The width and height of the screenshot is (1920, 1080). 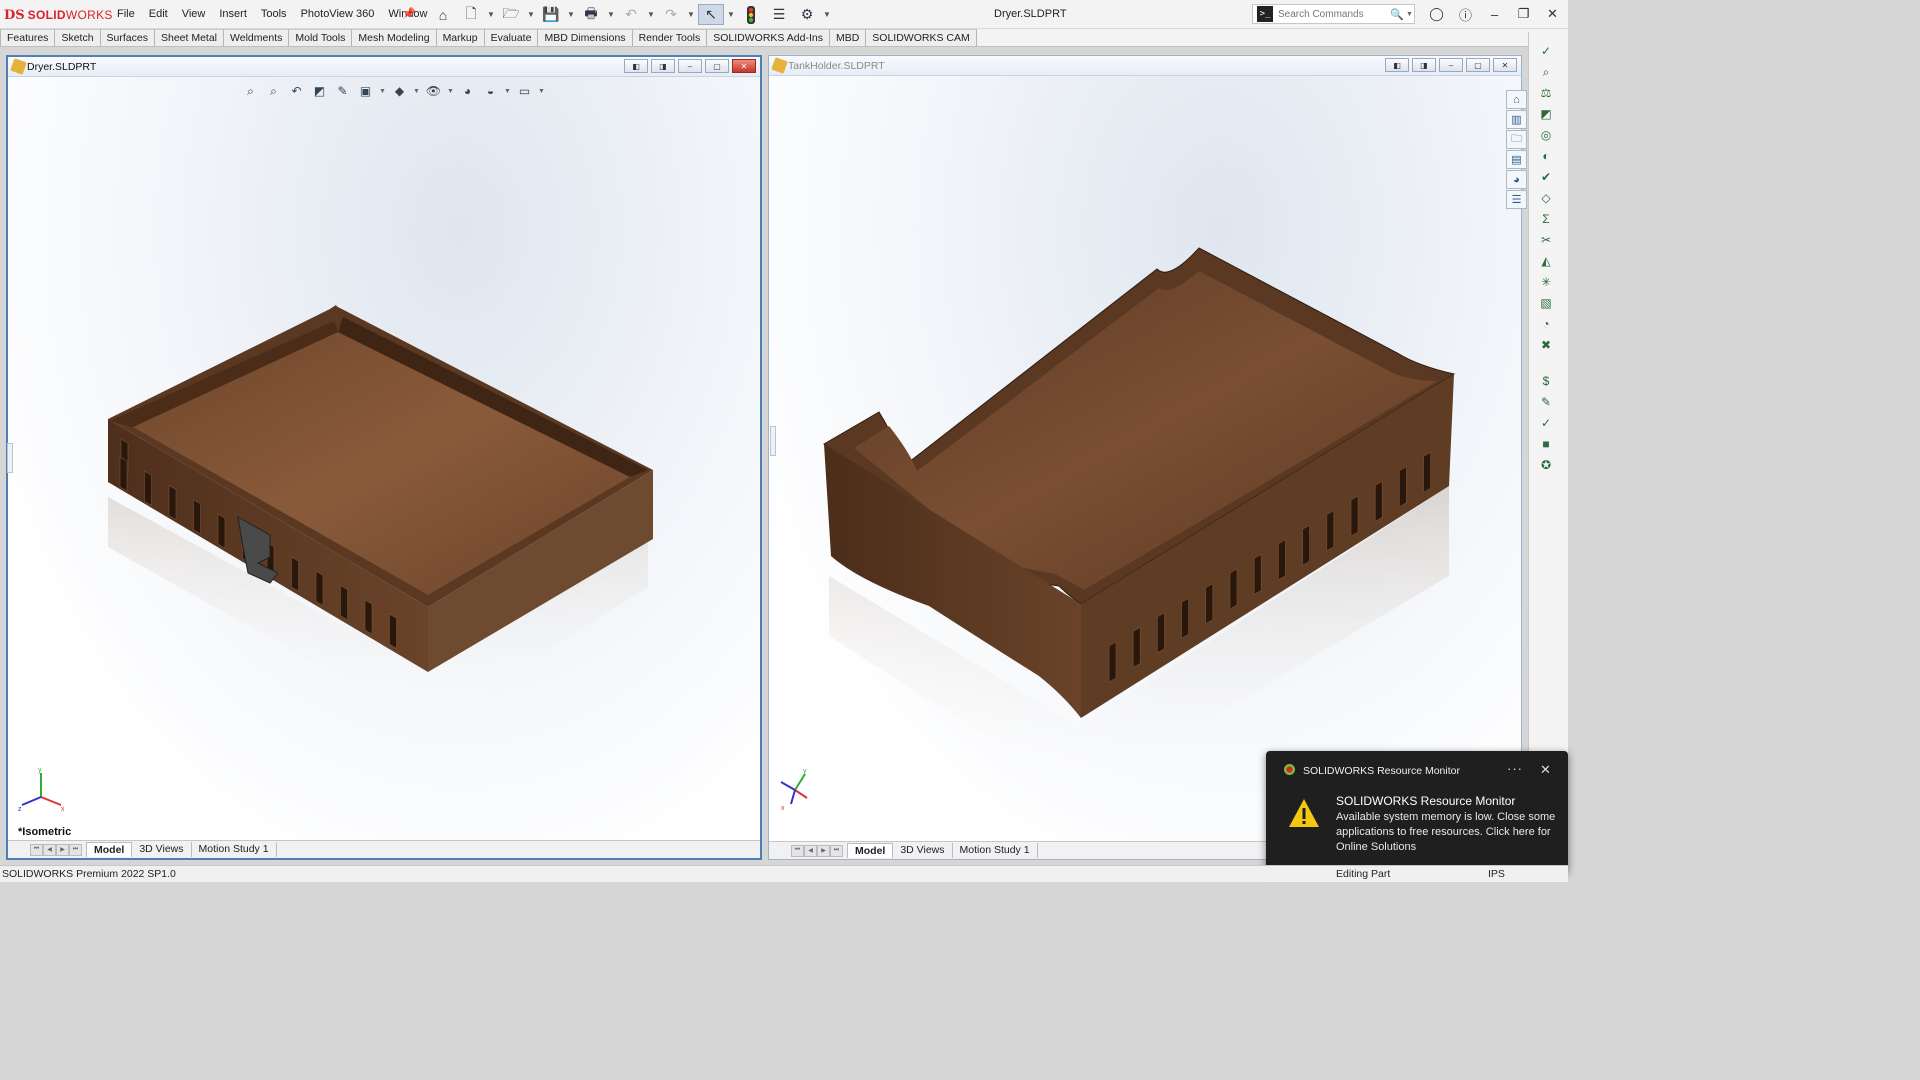 What do you see at coordinates (531, 14) in the screenshot?
I see `open-dropdown-icon: ▼` at bounding box center [531, 14].